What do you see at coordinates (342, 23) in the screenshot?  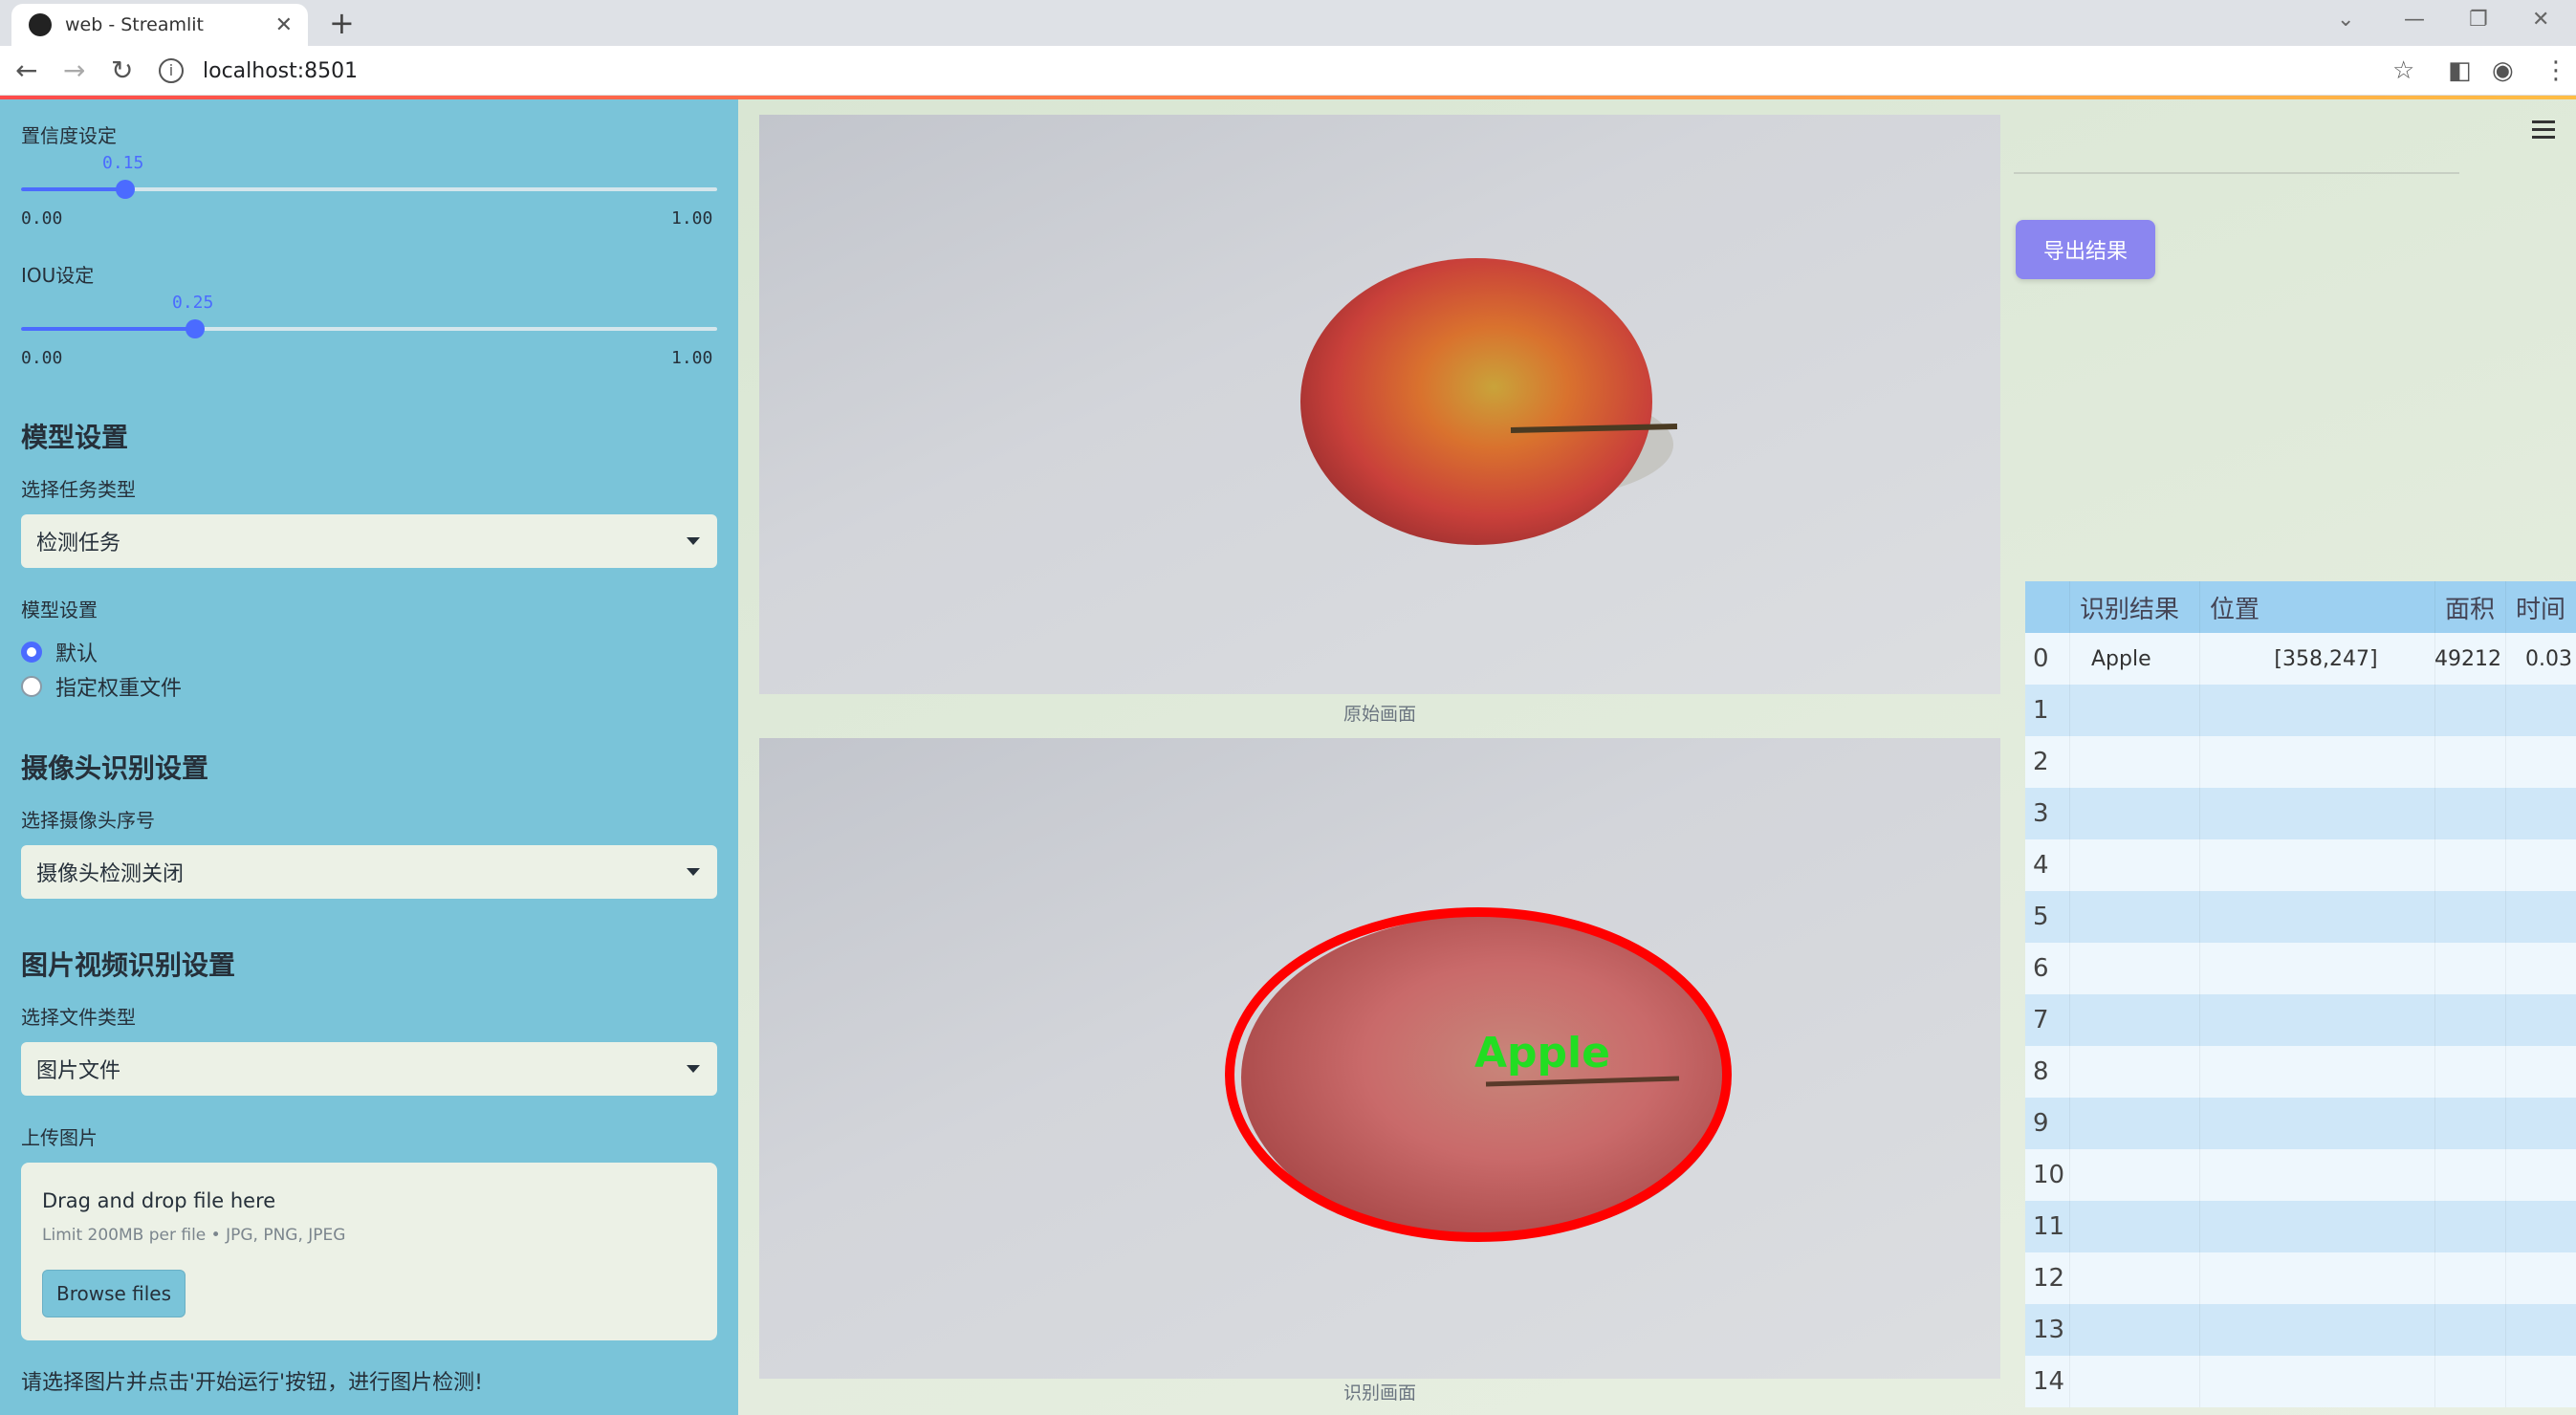 I see `new-tab-icon: +` at bounding box center [342, 23].